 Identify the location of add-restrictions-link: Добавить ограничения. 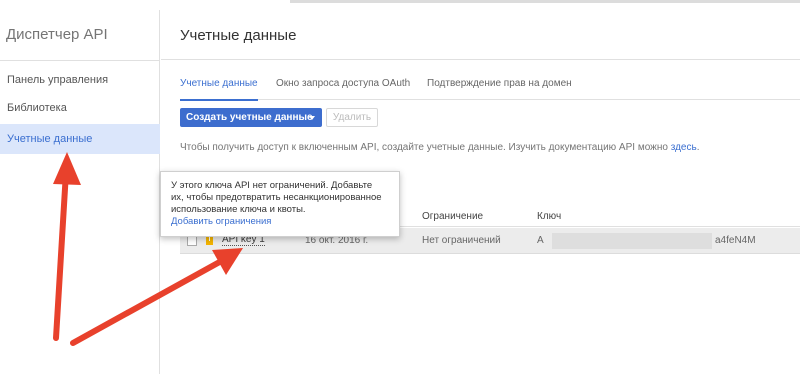
(280, 222).